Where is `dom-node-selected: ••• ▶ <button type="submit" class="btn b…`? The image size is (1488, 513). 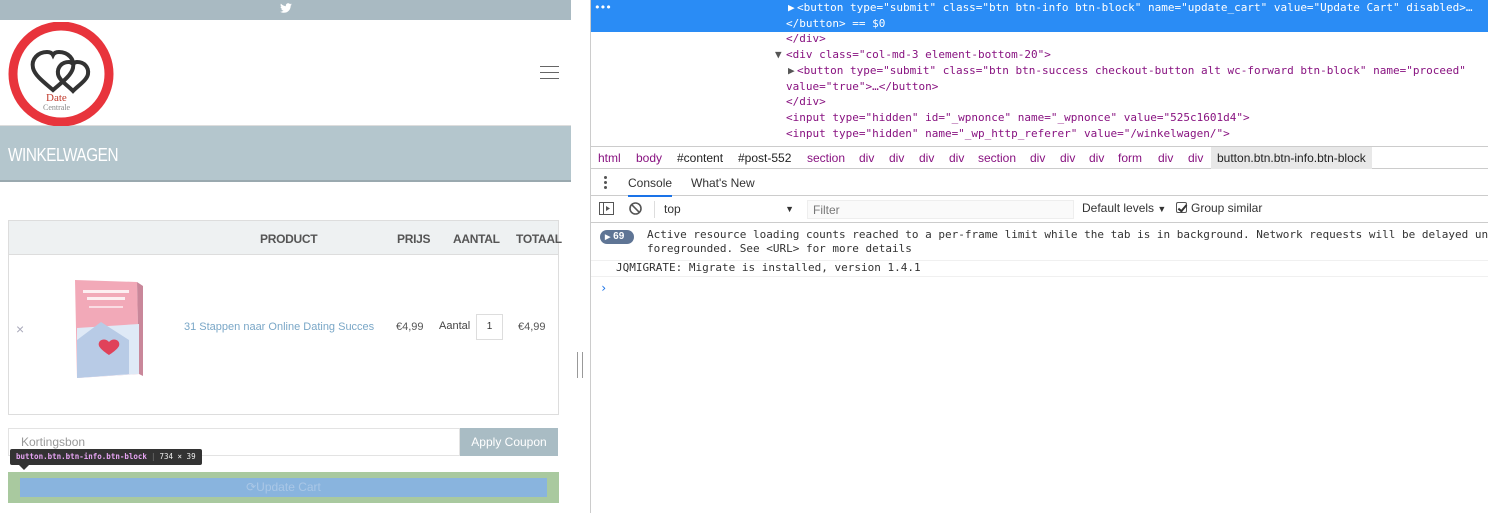 dom-node-selected: ••• ▶ <button type="submit" class="btn b… is located at coordinates (1039, 8).